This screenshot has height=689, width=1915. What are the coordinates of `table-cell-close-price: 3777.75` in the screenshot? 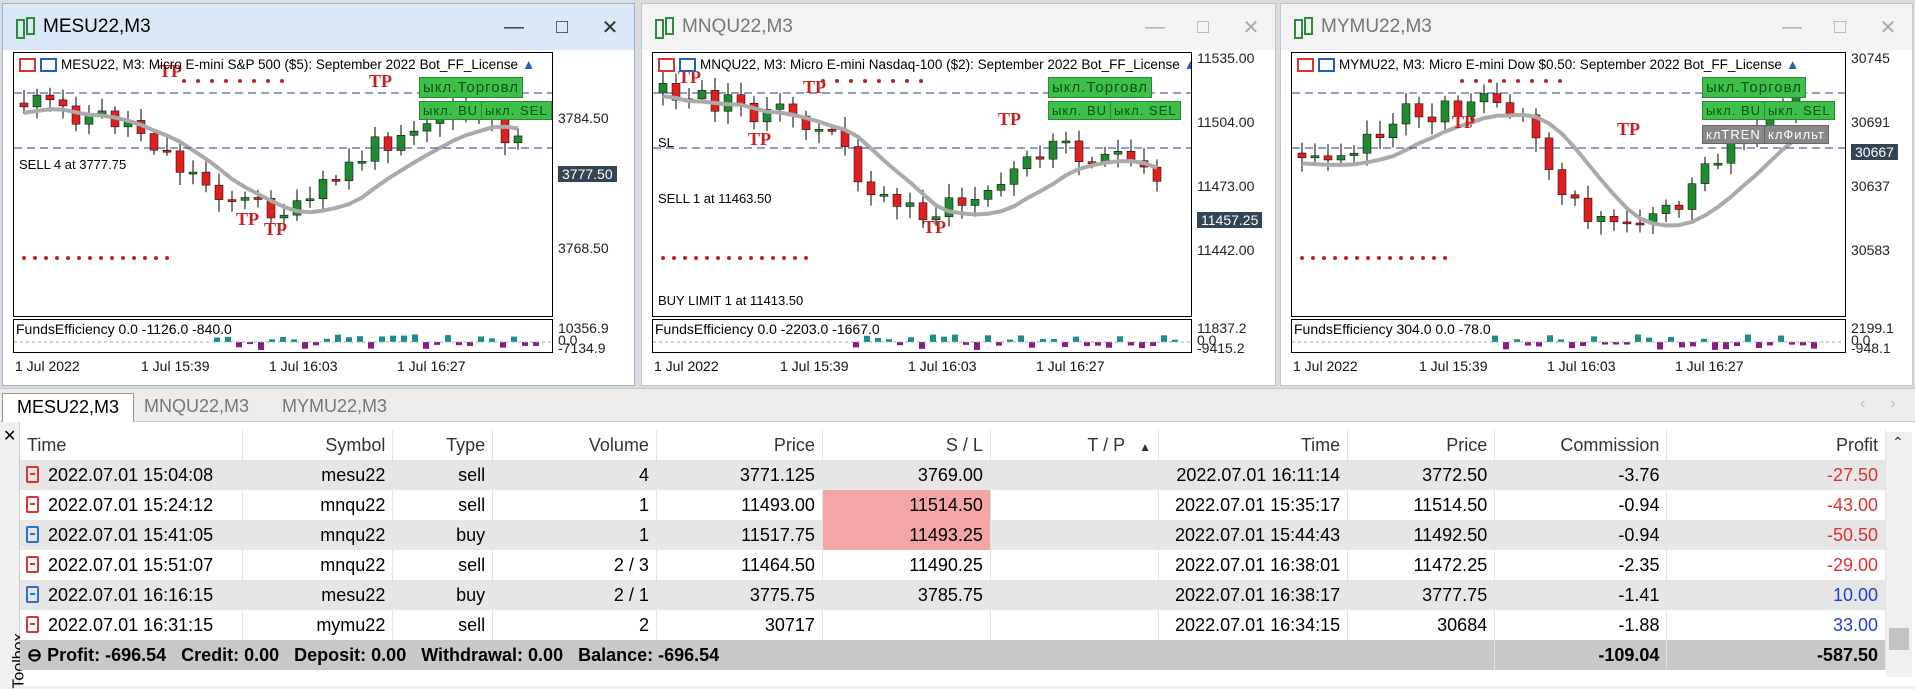 It's located at (1421, 595).